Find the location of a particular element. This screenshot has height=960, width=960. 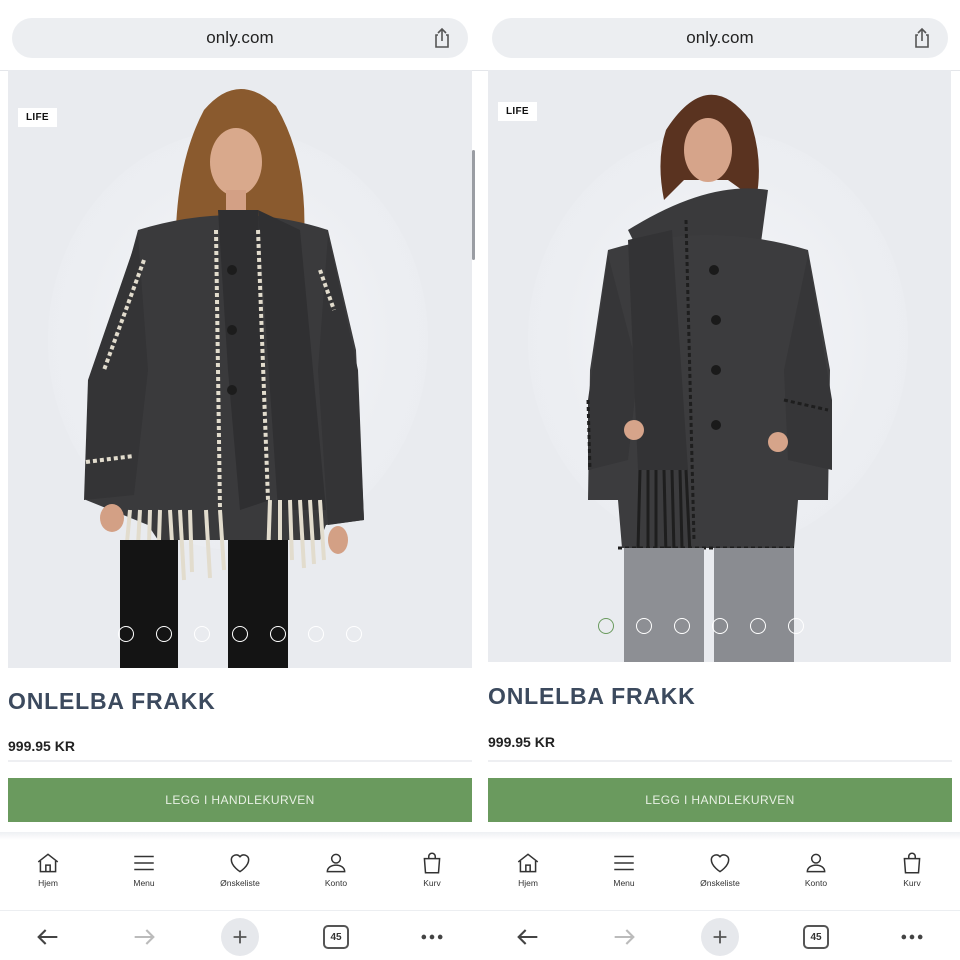

page-scrollbar is located at coordinates (473, 205).